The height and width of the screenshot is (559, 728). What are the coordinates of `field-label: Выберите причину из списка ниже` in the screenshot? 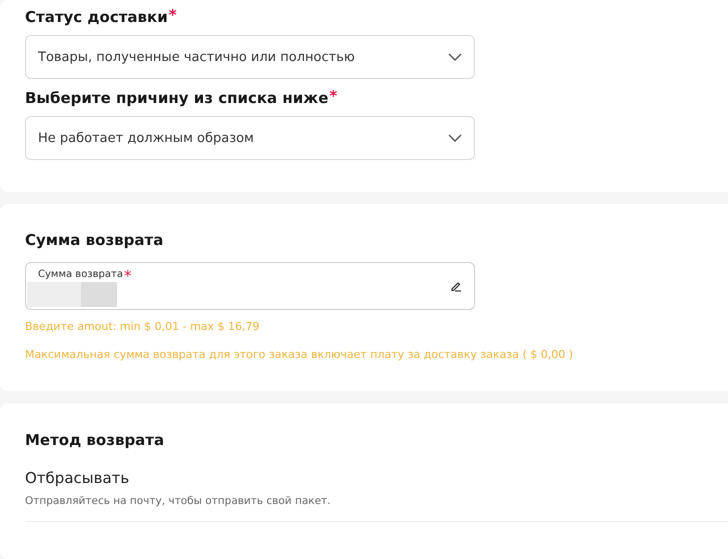 It's located at (176, 98).